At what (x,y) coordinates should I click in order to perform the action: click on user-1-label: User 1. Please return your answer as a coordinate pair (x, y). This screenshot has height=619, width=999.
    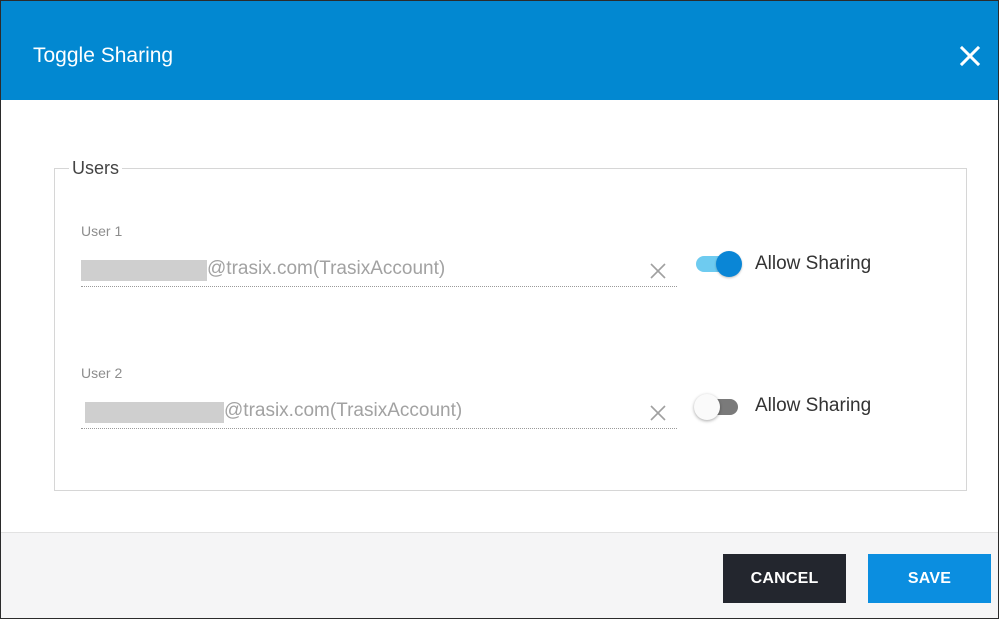
    Looking at the image, I should click on (102, 231).